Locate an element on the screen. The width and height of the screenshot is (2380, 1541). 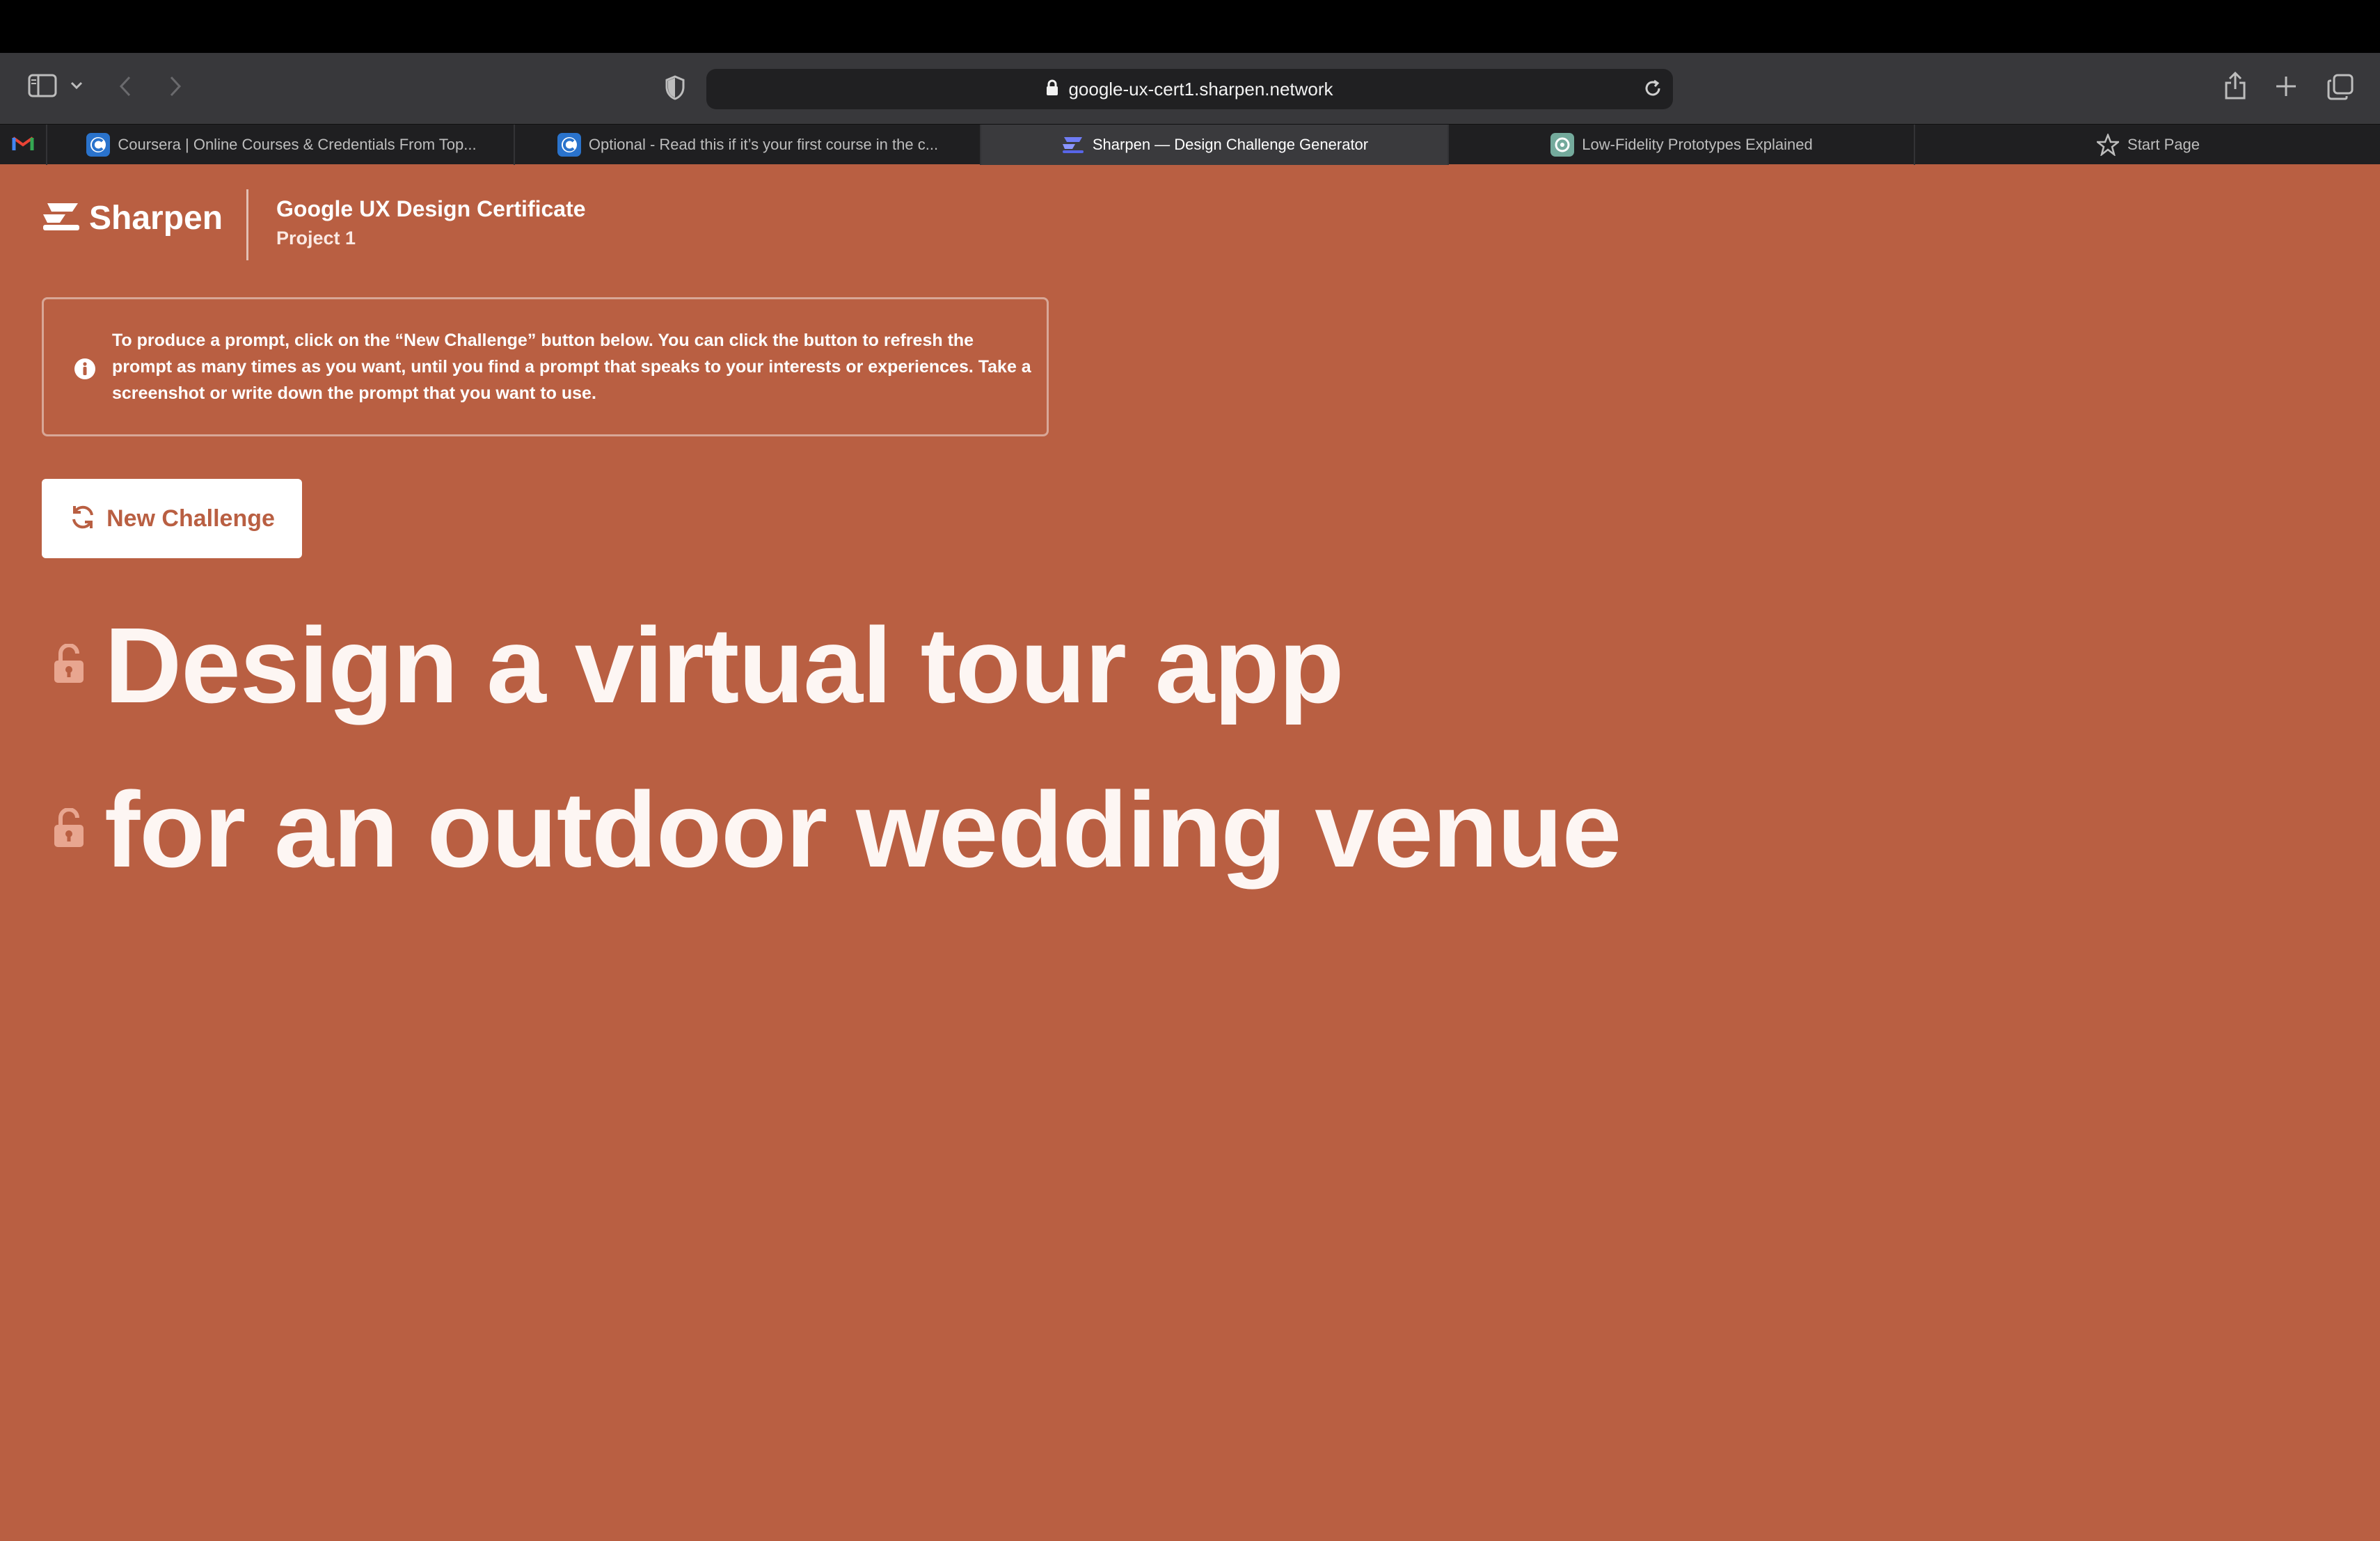
sharpen-logo-icon is located at coordinates (60, 218).